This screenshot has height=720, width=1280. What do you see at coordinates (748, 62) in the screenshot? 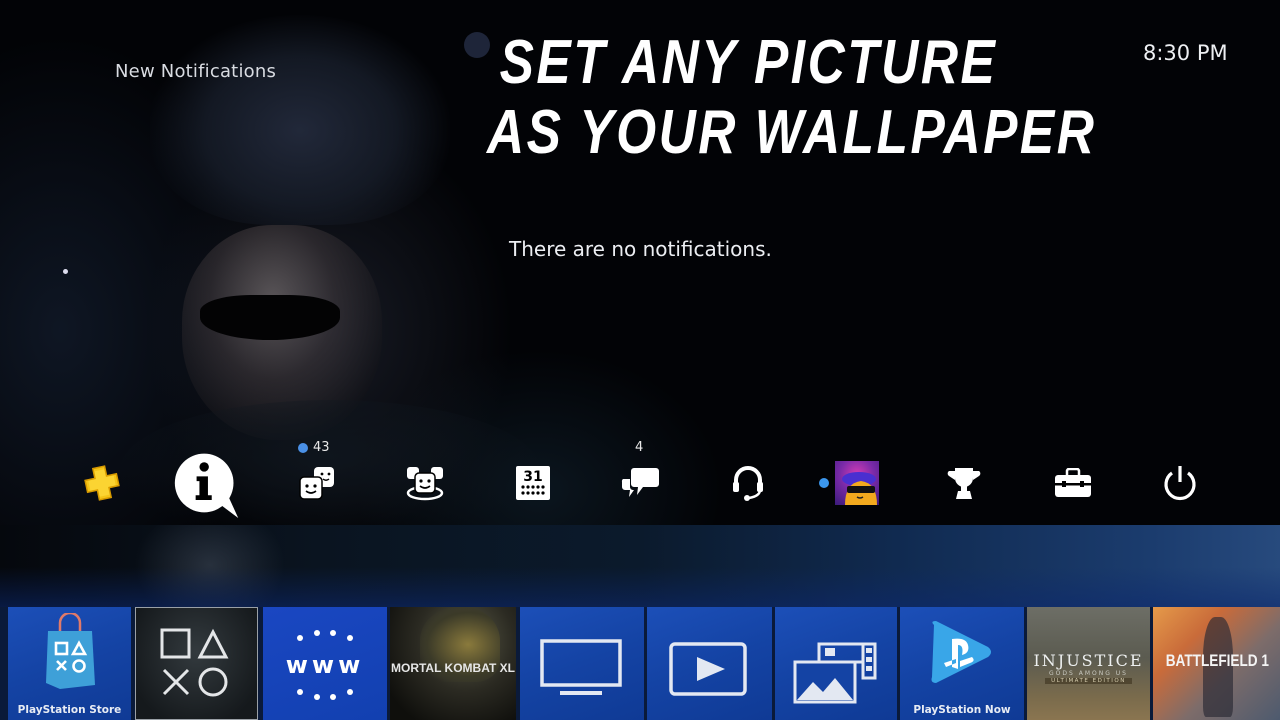
I see `promo-line-1: Set any picture` at bounding box center [748, 62].